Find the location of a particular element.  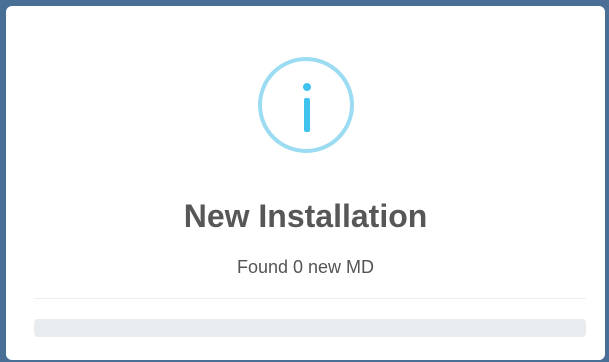

info-icon-stem is located at coordinates (307, 115).